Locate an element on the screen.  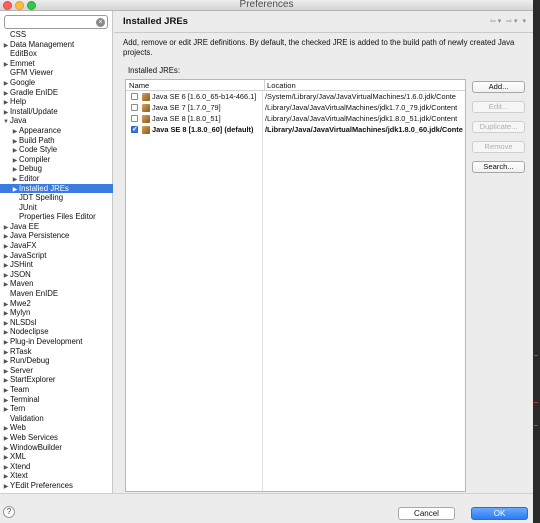
filter-field: × is located at coordinates (56, 22).